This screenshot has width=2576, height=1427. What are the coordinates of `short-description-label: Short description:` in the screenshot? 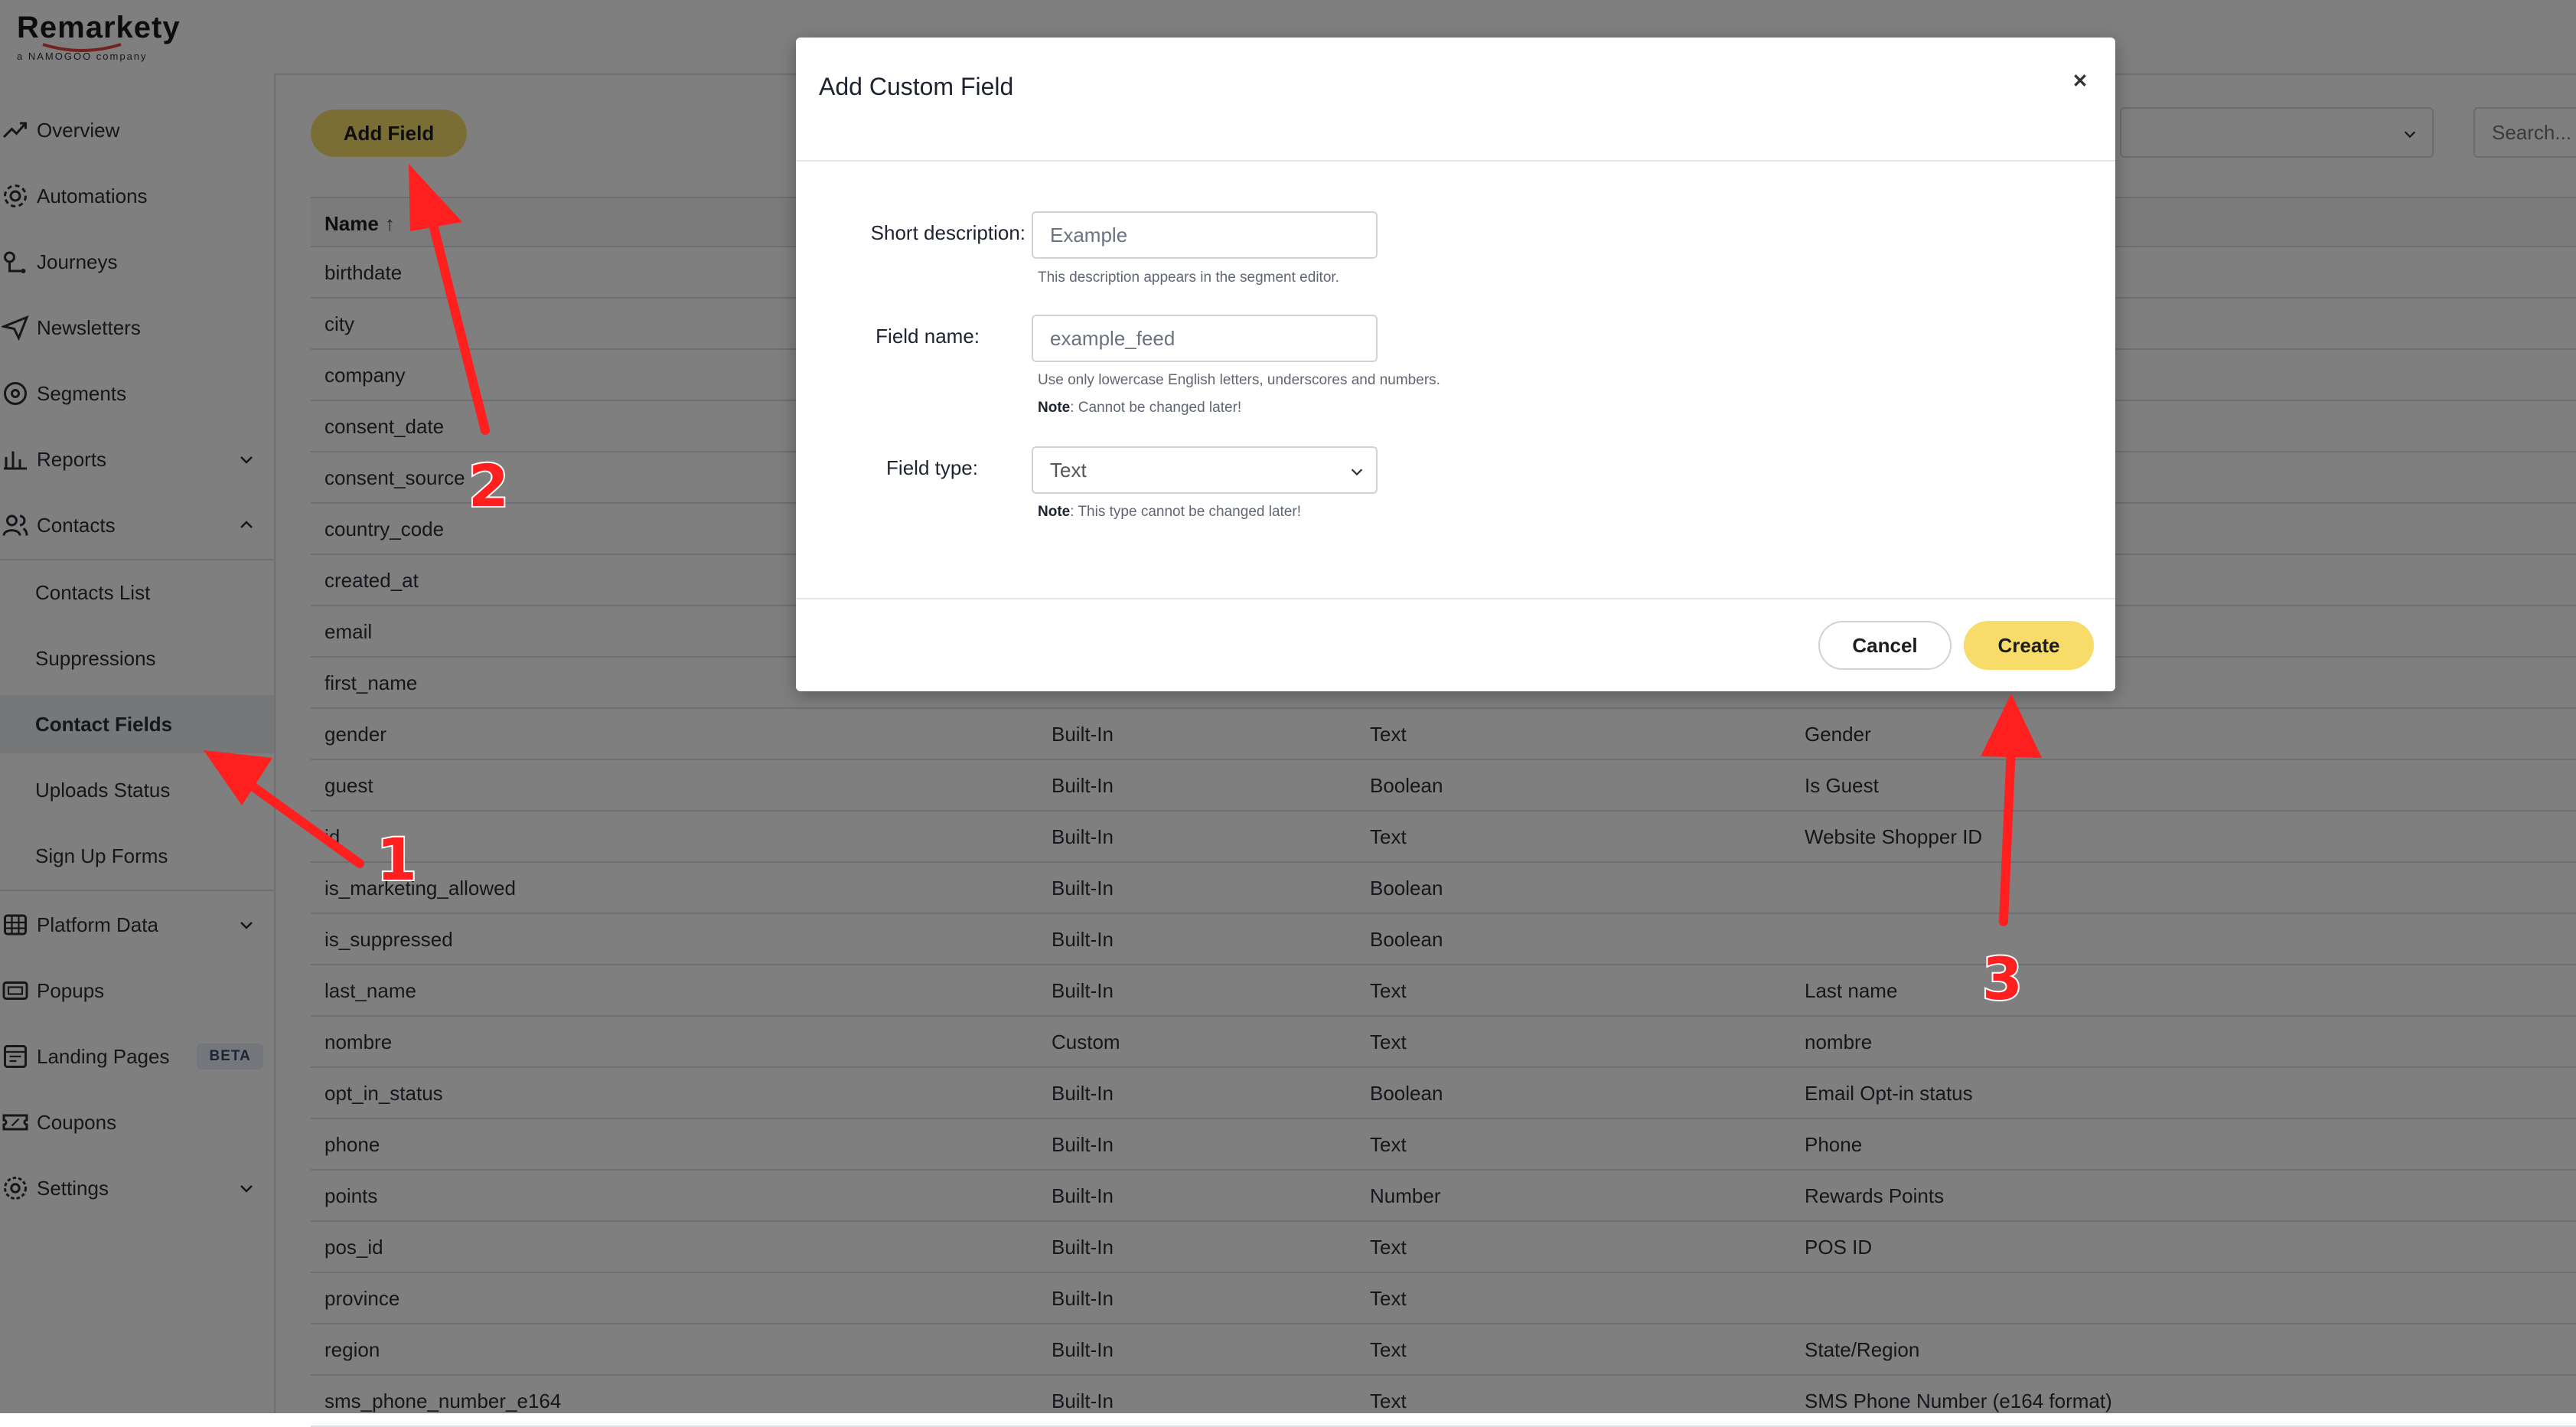 It's located at (948, 232).